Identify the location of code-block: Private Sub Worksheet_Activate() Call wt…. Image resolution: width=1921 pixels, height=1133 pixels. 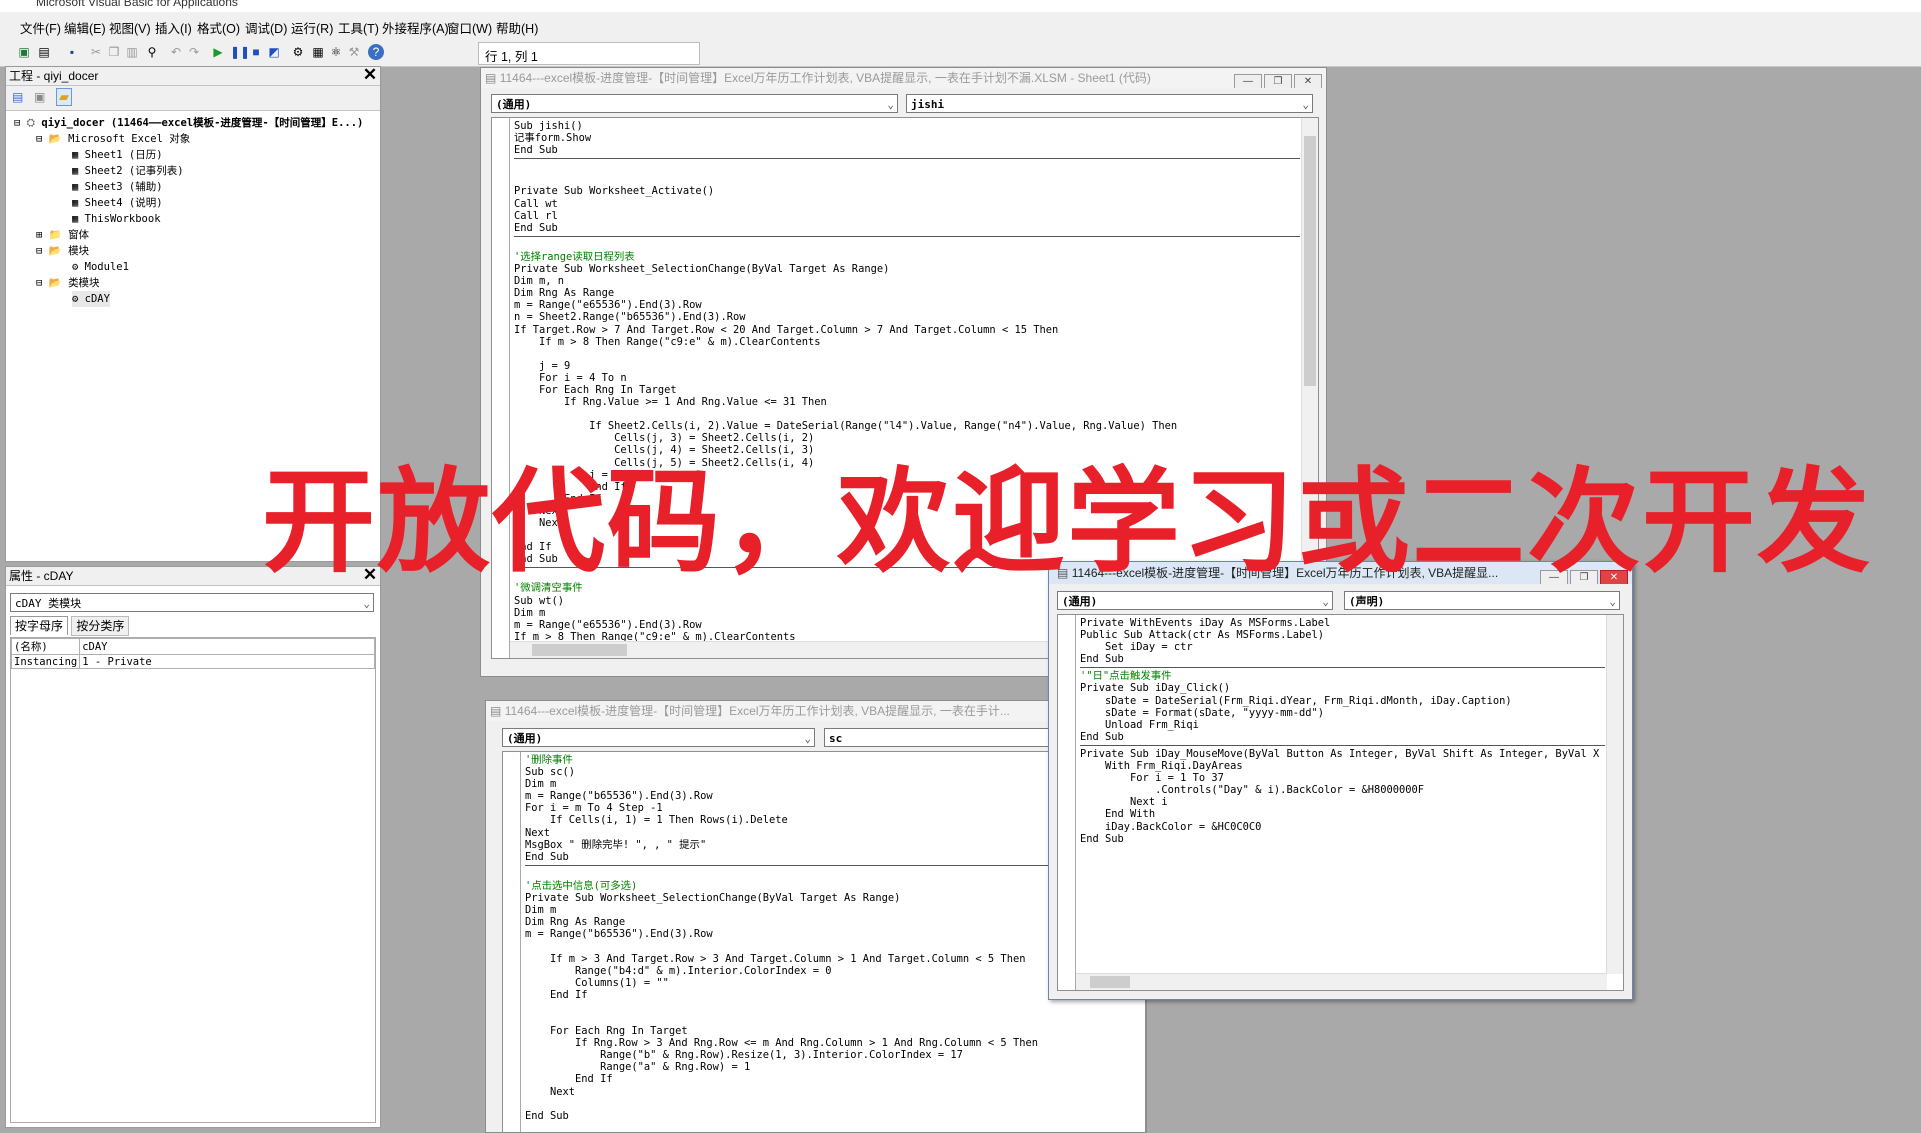
(907, 197).